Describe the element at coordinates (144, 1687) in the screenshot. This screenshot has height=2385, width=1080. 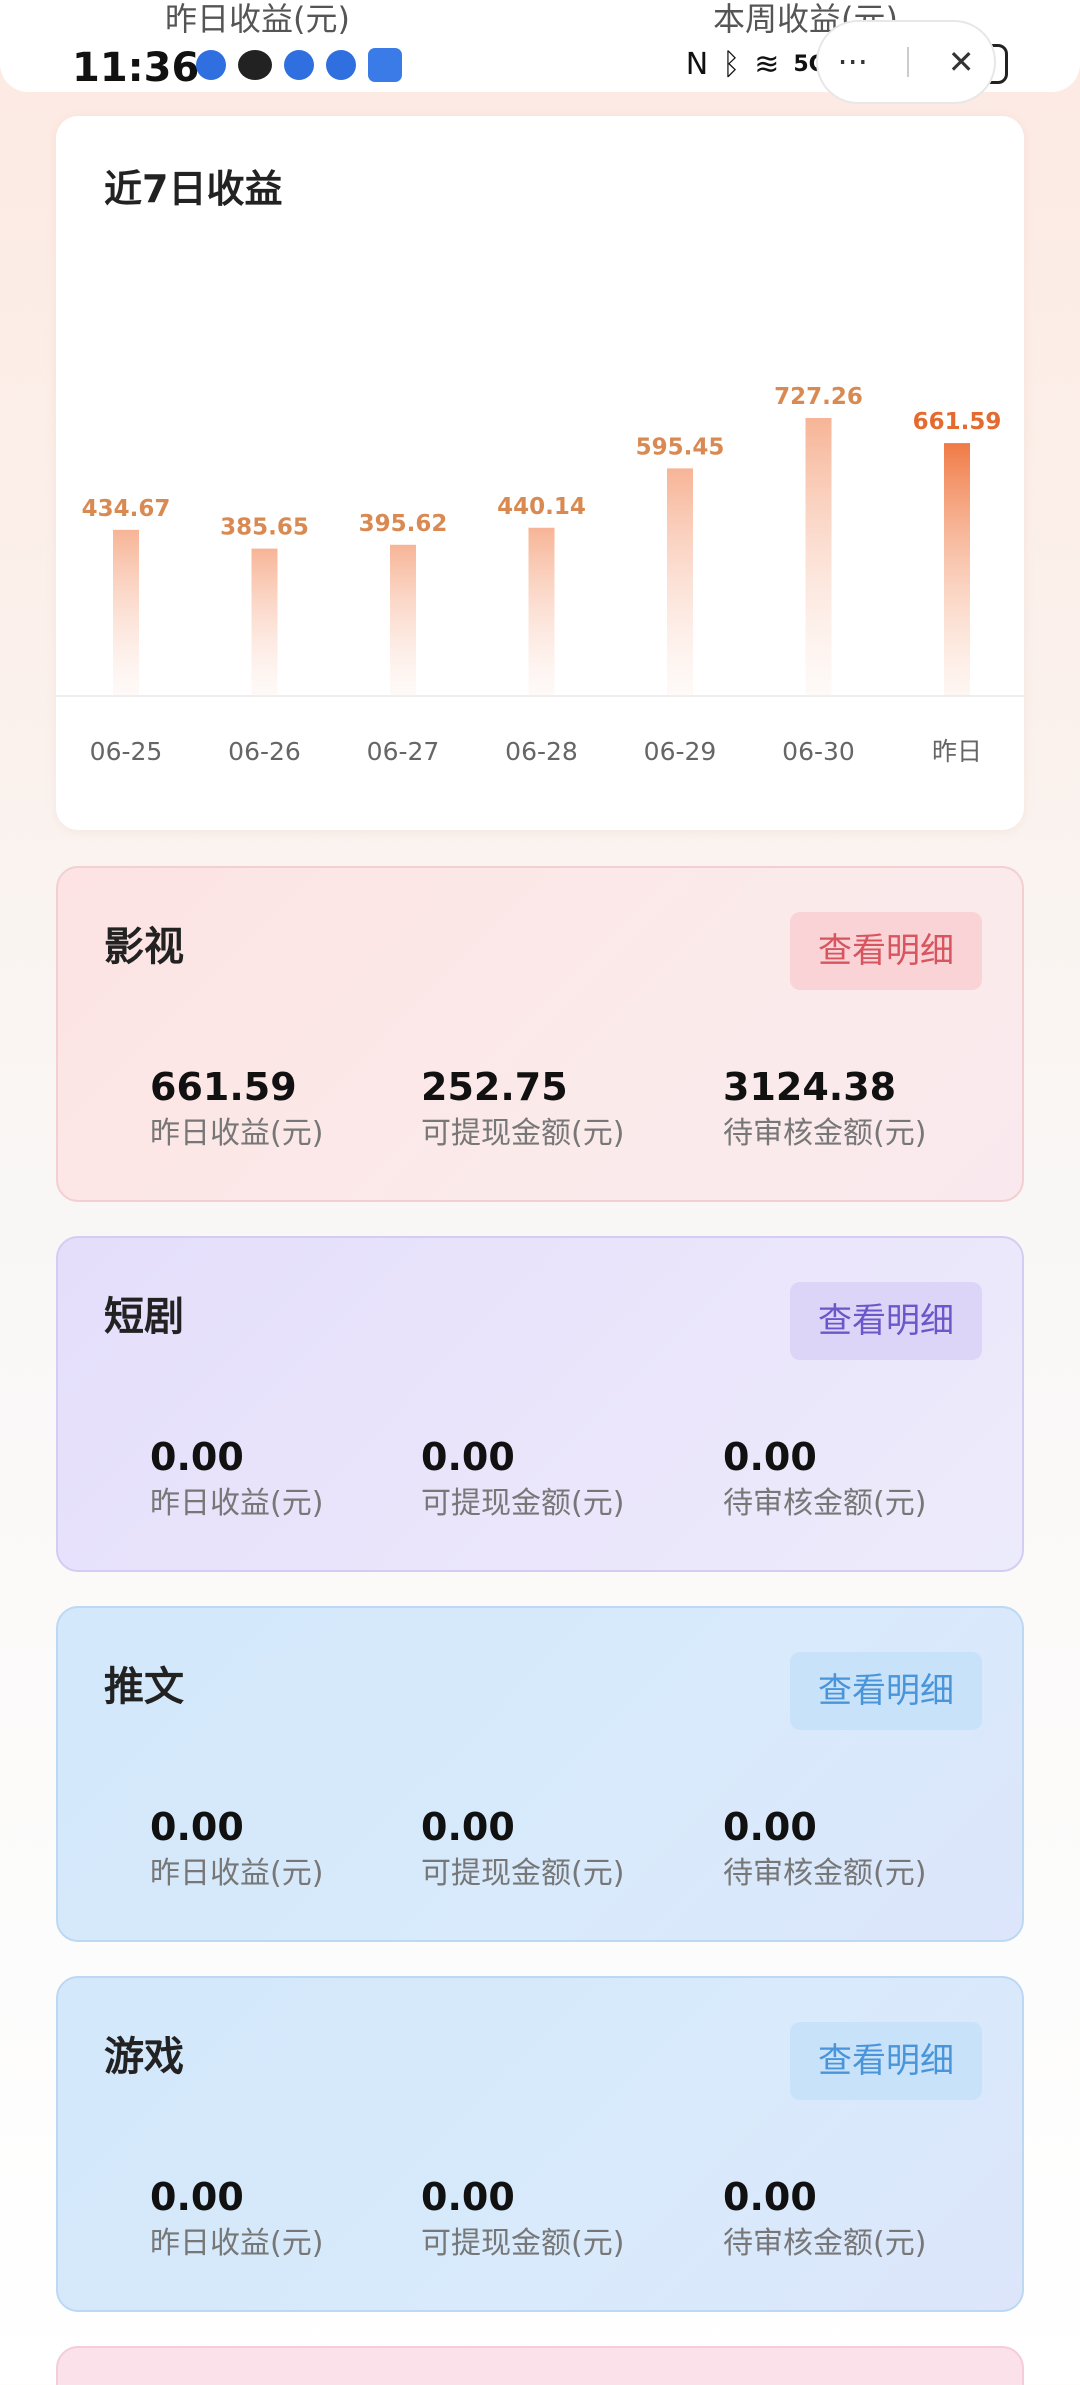
I see `category-name: 推文` at that location.